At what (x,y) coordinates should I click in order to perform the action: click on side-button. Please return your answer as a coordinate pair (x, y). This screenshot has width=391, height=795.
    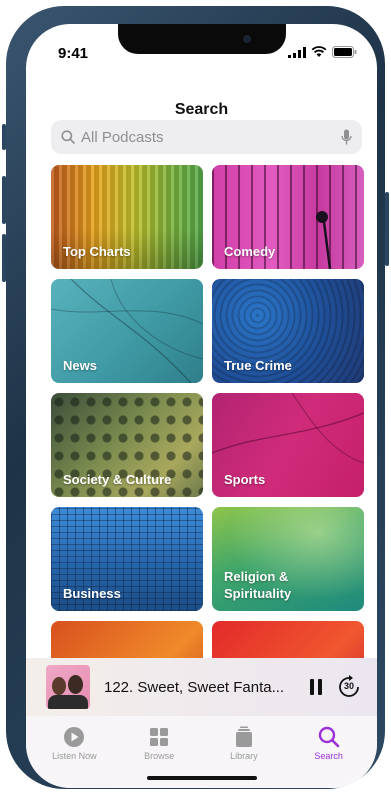
    Looking at the image, I should click on (387, 229).